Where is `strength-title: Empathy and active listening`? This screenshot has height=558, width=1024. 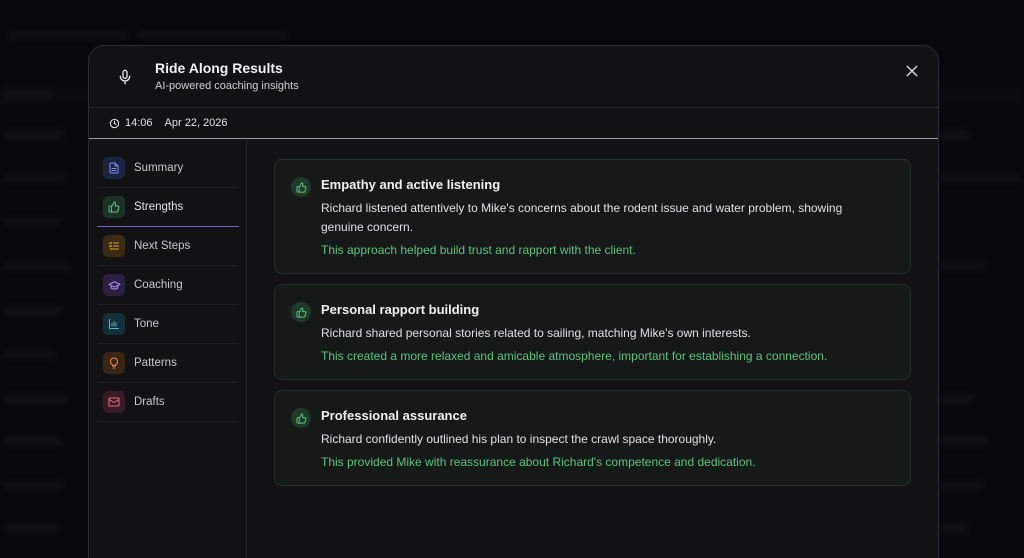
strength-title: Empathy and active listening is located at coordinates (411, 184).